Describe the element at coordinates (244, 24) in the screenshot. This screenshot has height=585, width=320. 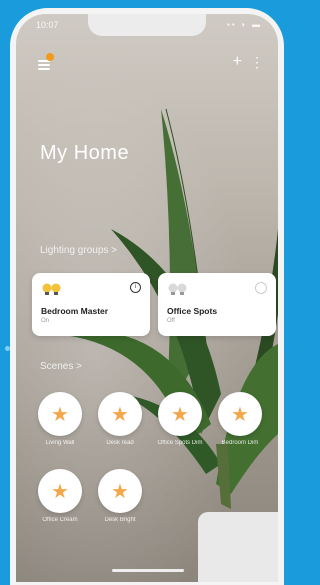
I see `status-icons: ▪▪ ◗ ▬` at that location.